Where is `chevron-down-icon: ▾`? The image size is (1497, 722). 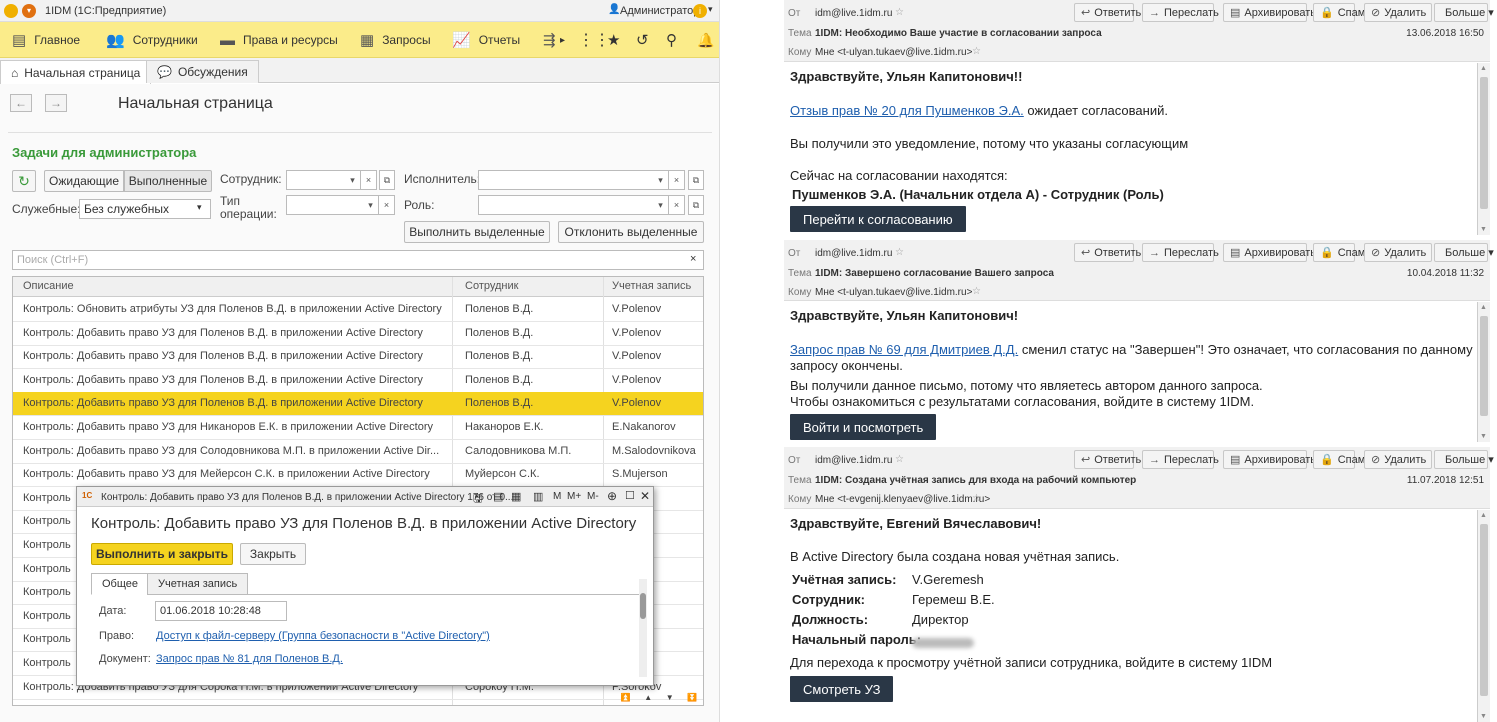
chevron-down-icon: ▾ is located at coordinates (710, 9).